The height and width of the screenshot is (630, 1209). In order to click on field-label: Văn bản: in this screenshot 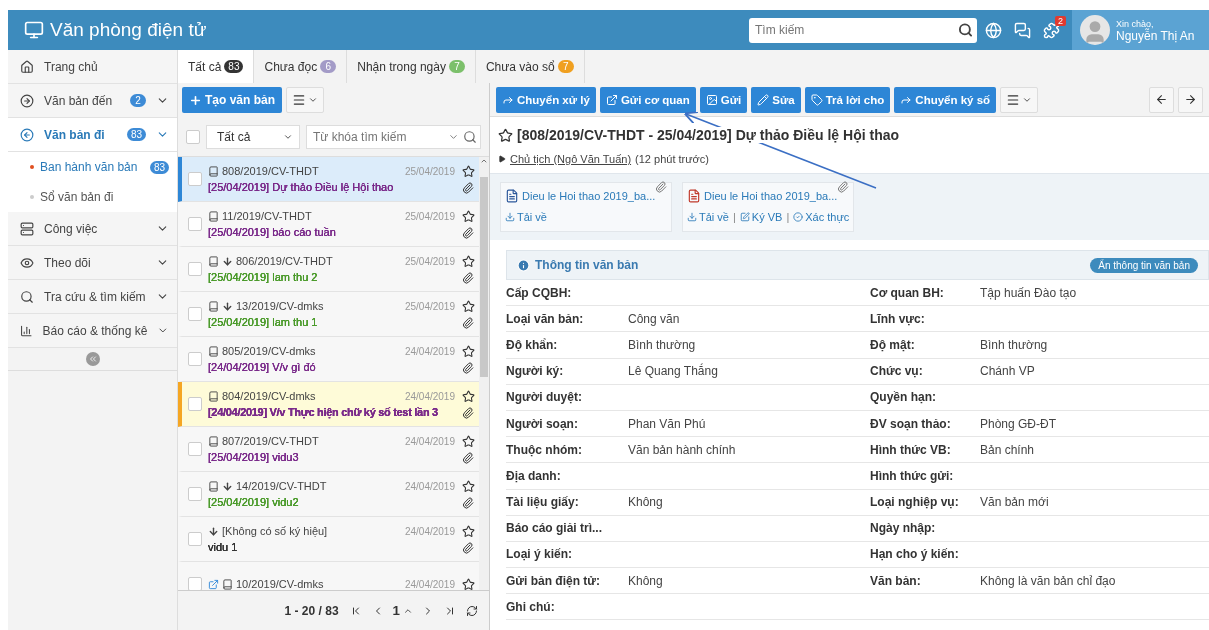, I will do `click(896, 580)`.